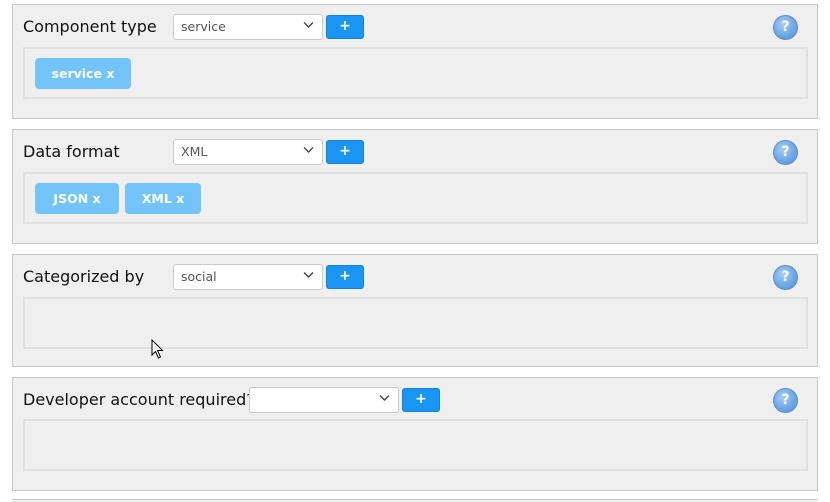  What do you see at coordinates (157, 349) in the screenshot?
I see `mouse-pointer-icon` at bounding box center [157, 349].